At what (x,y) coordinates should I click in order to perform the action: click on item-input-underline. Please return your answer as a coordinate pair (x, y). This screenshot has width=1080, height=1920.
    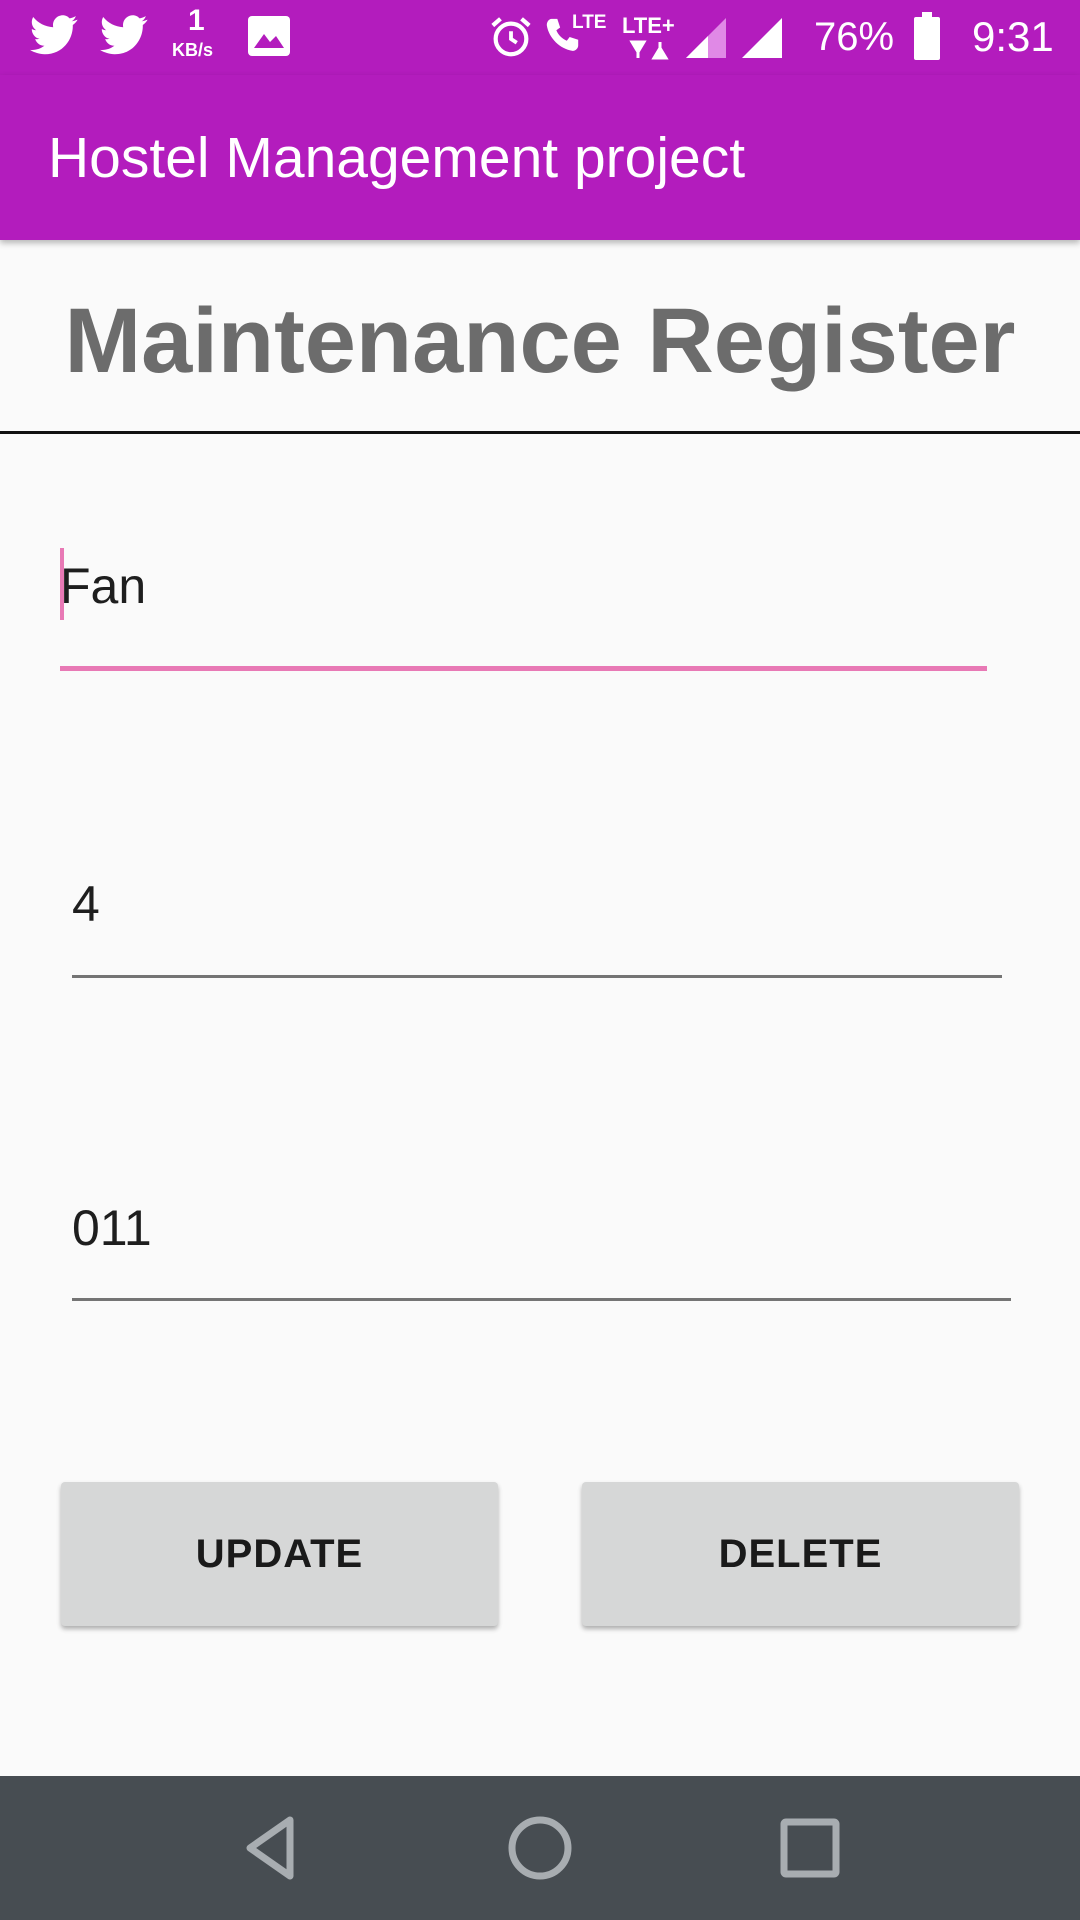
    Looking at the image, I should click on (523, 668).